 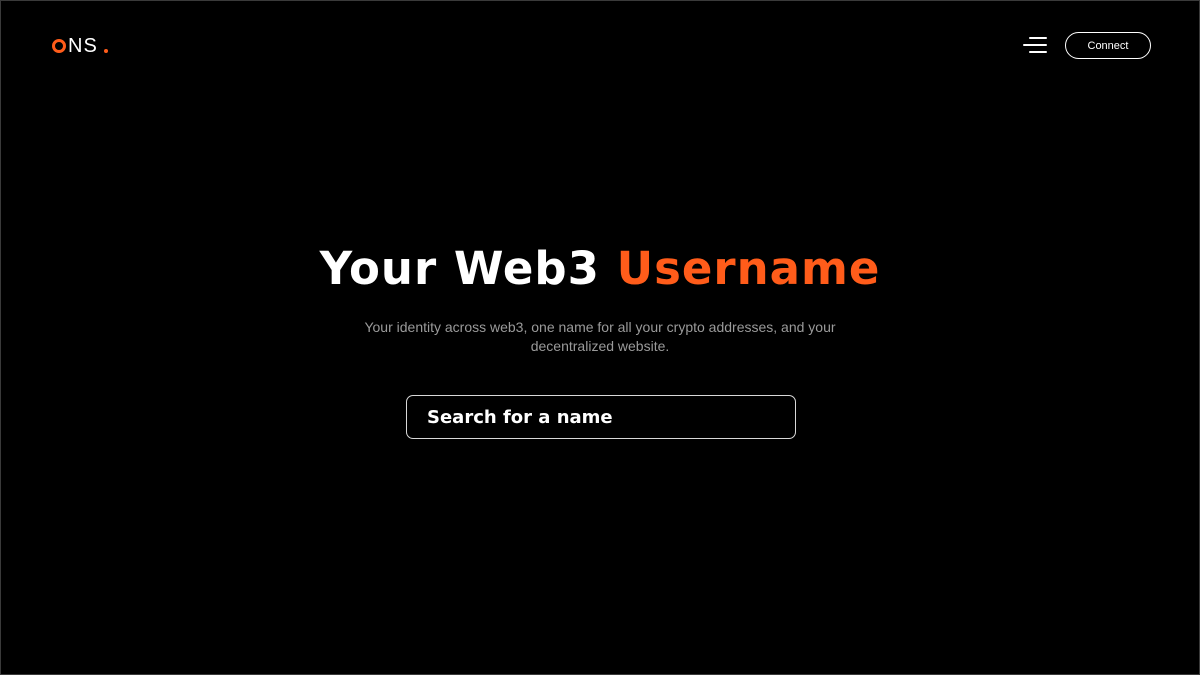 I want to click on logo-ring-icon, so click(x=59, y=46).